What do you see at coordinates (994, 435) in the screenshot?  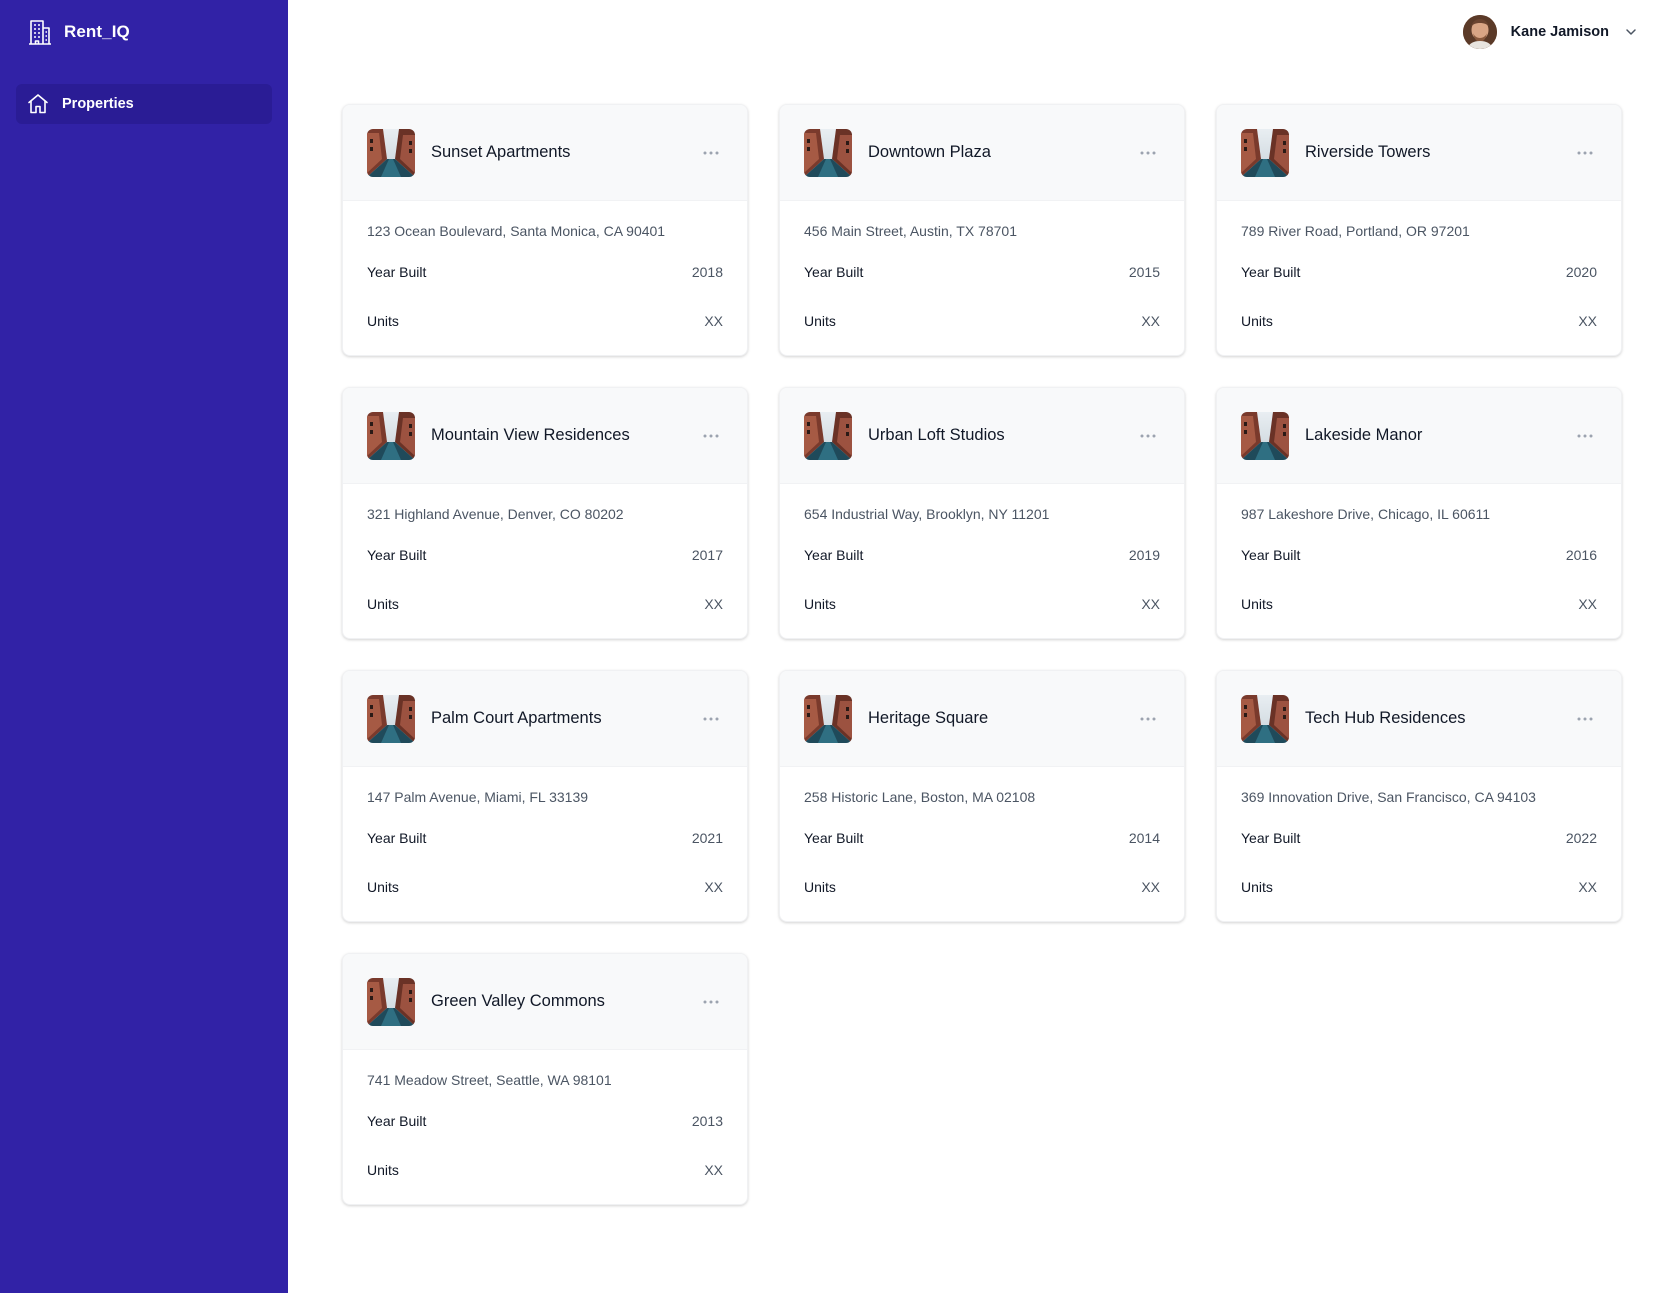 I see `property-name: Urban Loft Studios` at bounding box center [994, 435].